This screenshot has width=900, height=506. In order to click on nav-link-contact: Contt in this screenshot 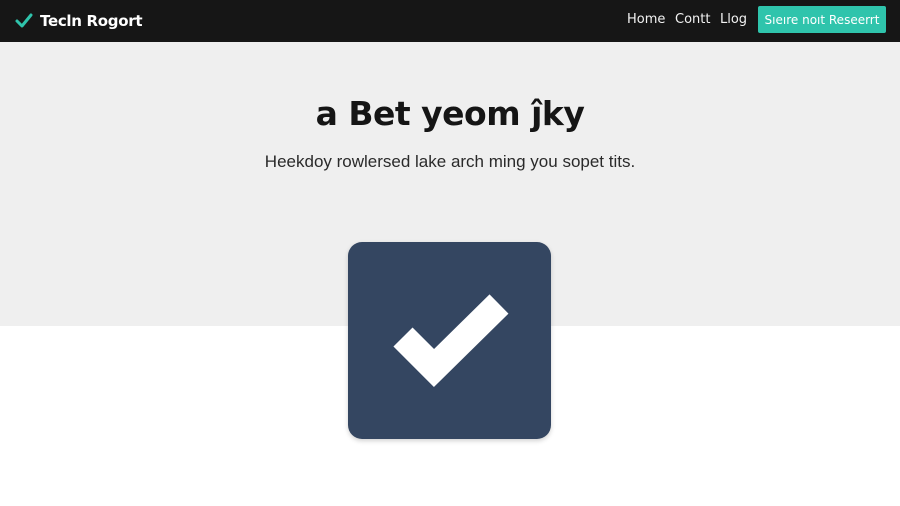, I will do `click(692, 19)`.